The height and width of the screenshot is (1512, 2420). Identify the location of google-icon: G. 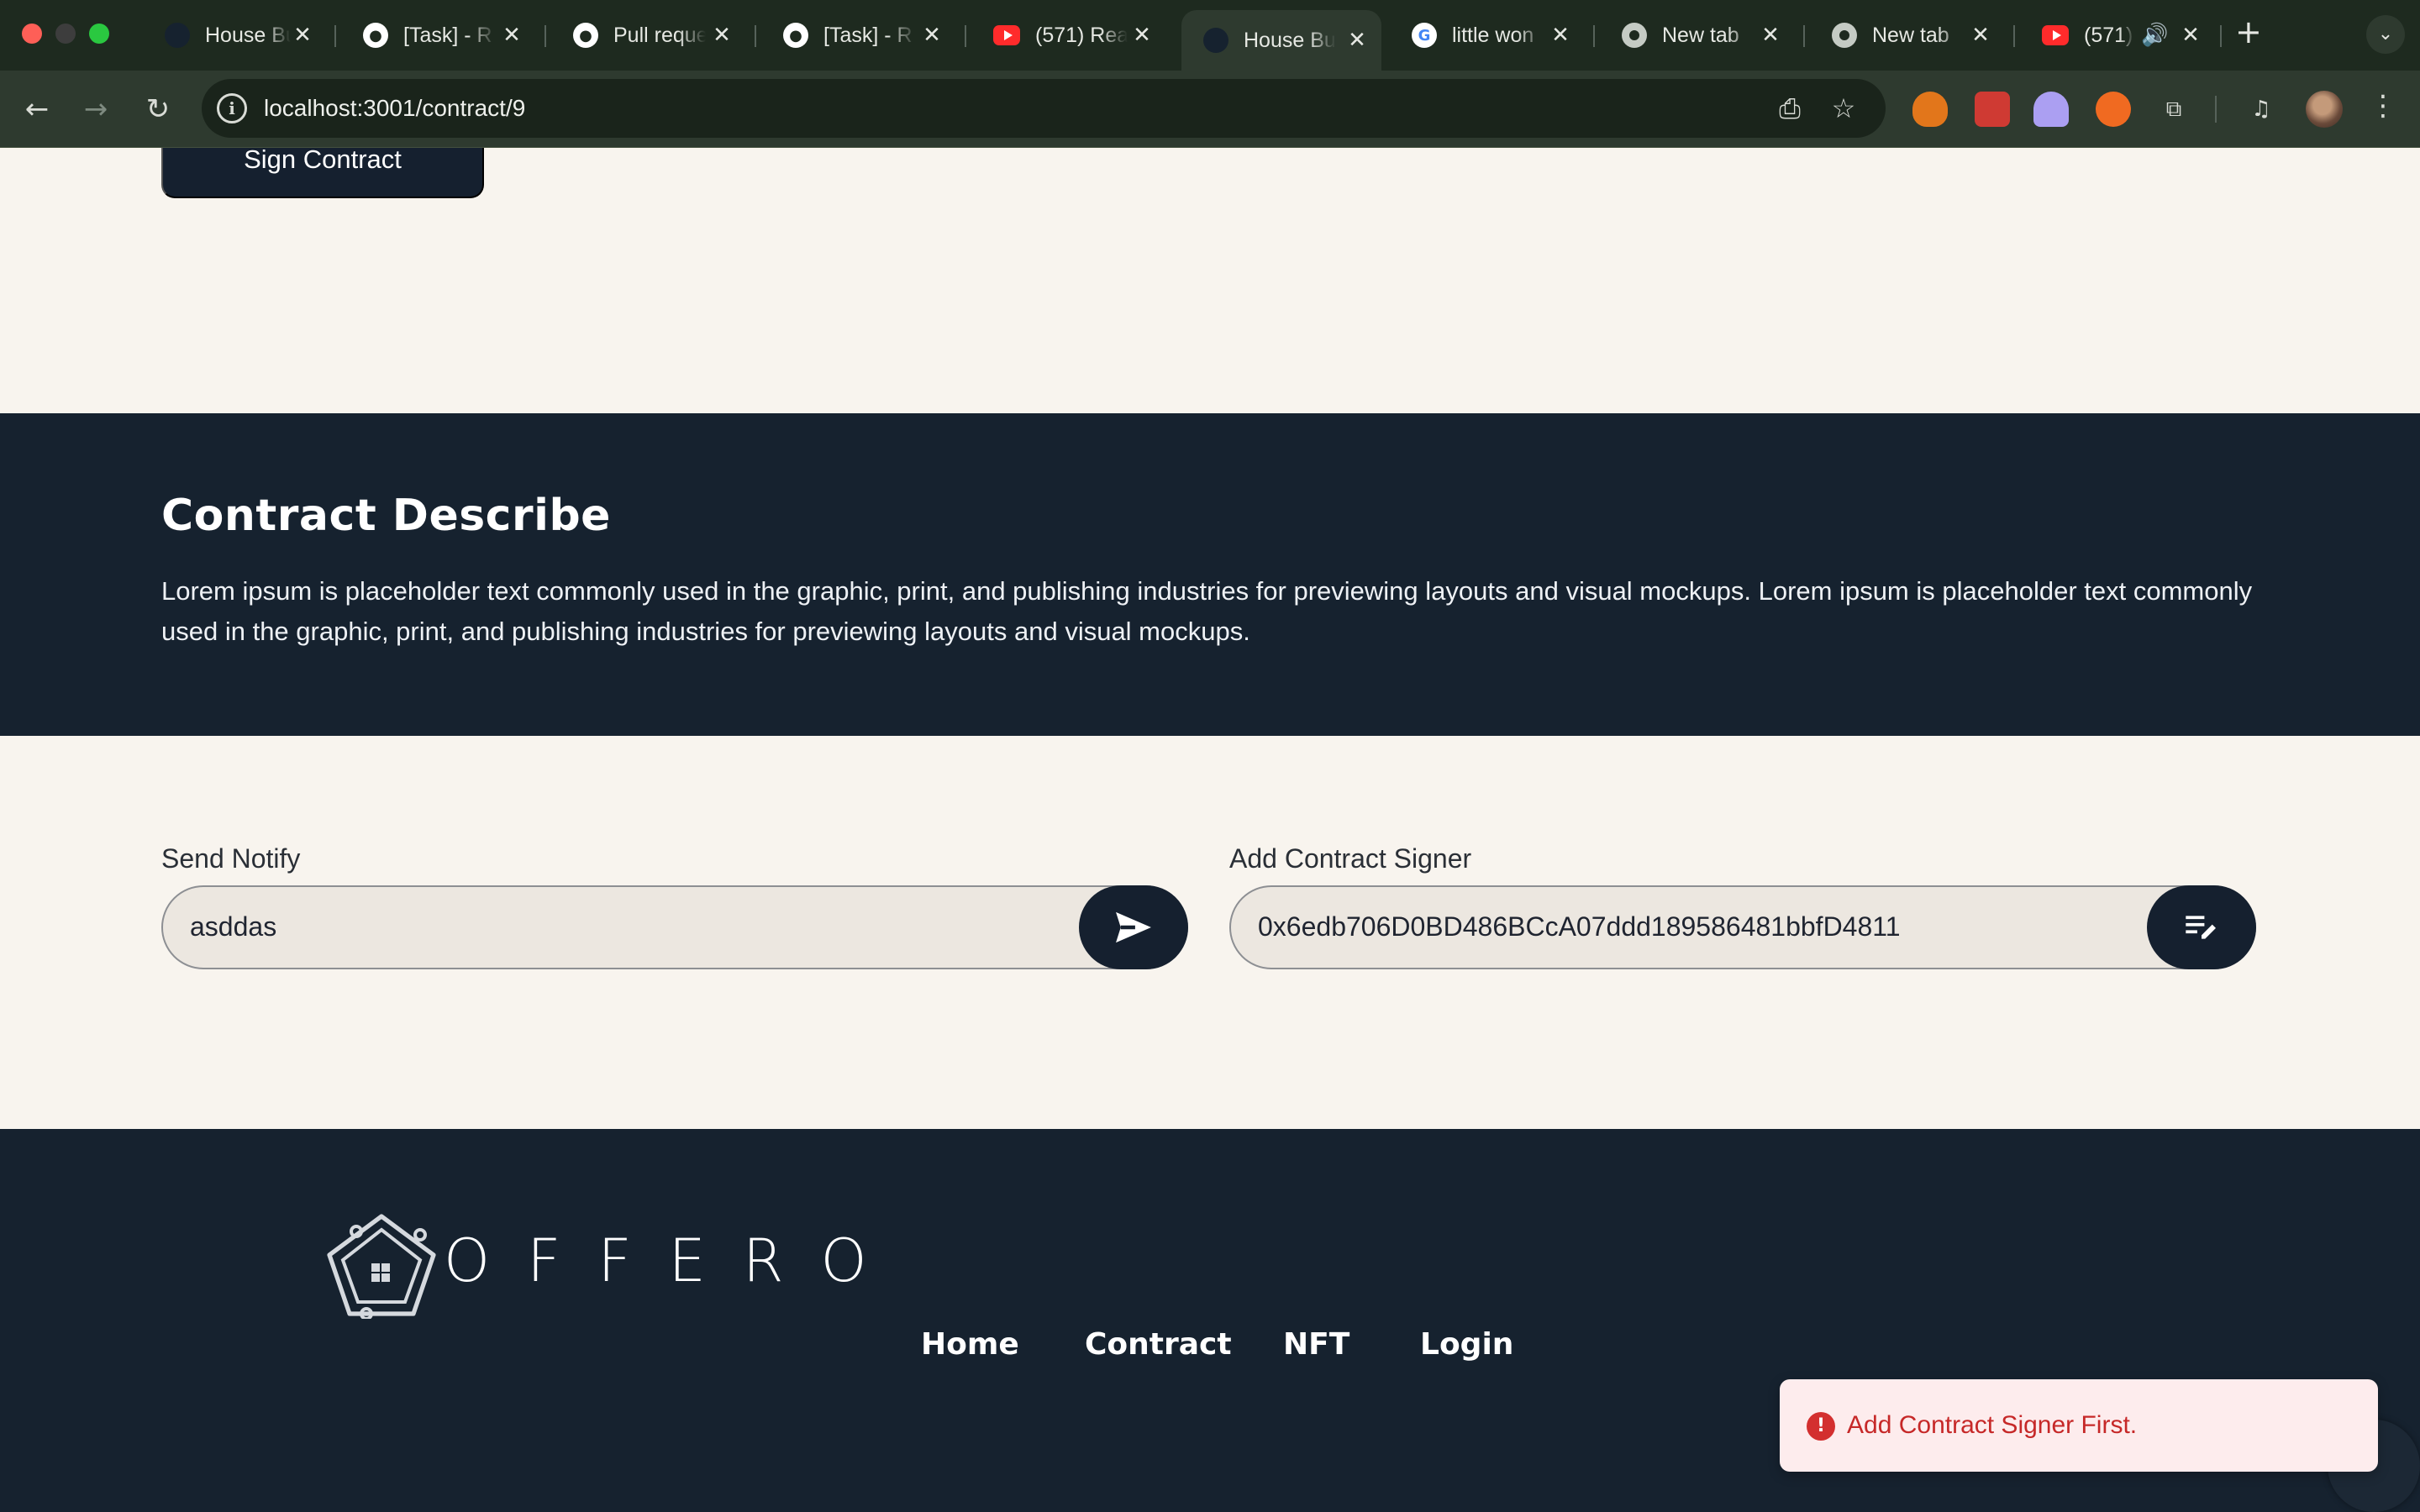
(1424, 35).